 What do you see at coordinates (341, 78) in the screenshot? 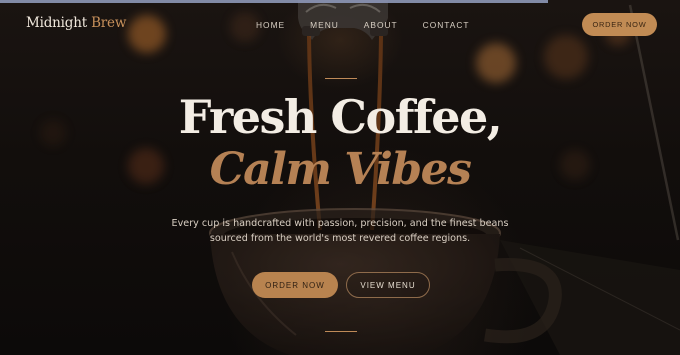
I see `divider-top` at bounding box center [341, 78].